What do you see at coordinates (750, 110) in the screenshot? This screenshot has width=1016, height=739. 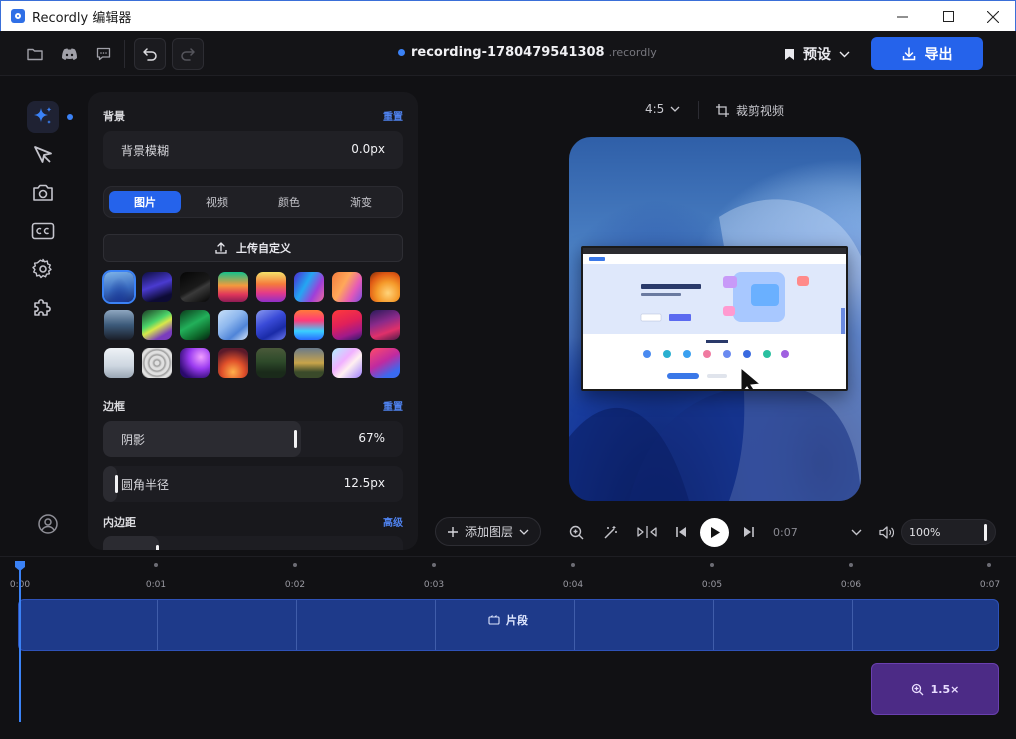 I see `crop-video-button: 裁剪视频` at bounding box center [750, 110].